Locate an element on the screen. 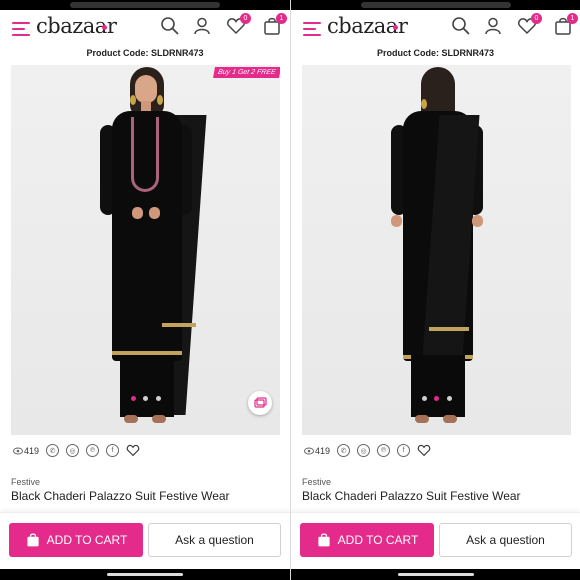 Image resolution: width=580 pixels, height=580 pixels. zoom-icon is located at coordinates (260, 403).